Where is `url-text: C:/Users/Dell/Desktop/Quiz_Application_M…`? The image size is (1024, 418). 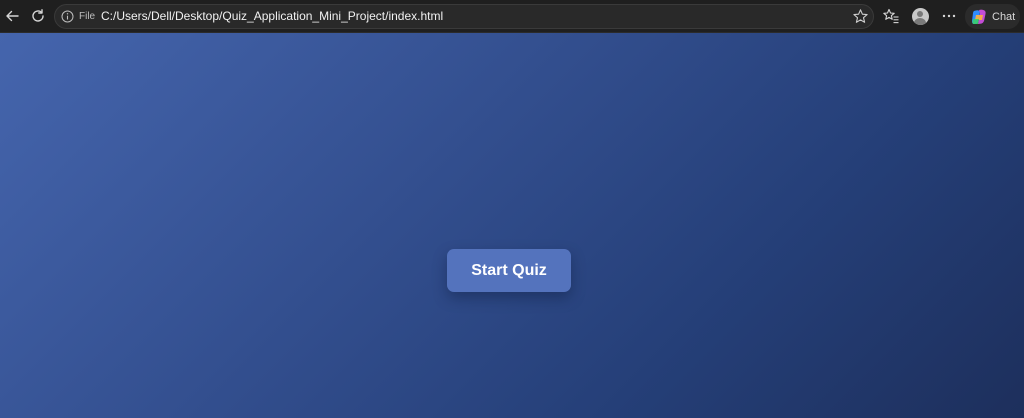 url-text: C:/Users/Dell/Desktop/Quiz_Application_M… is located at coordinates (272, 16).